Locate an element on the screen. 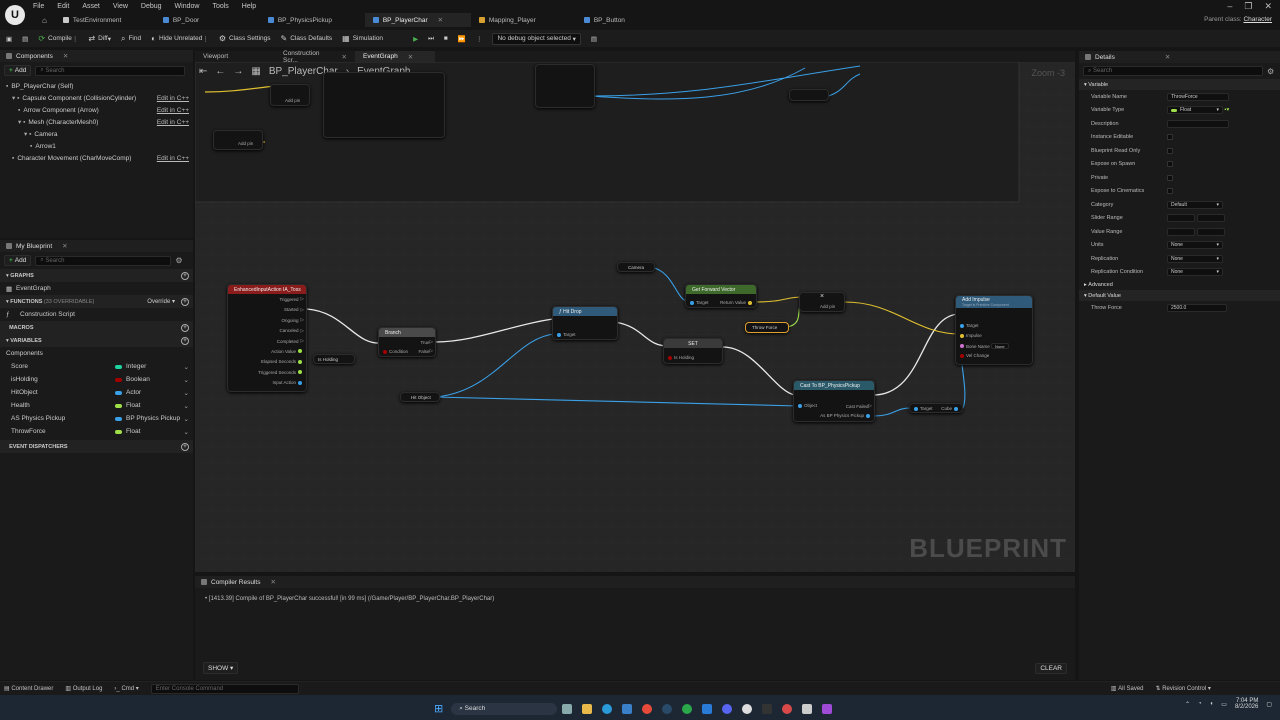 The image size is (1280, 720). variable-item: isHolding Boolean ⌄ is located at coordinates (96, 379).